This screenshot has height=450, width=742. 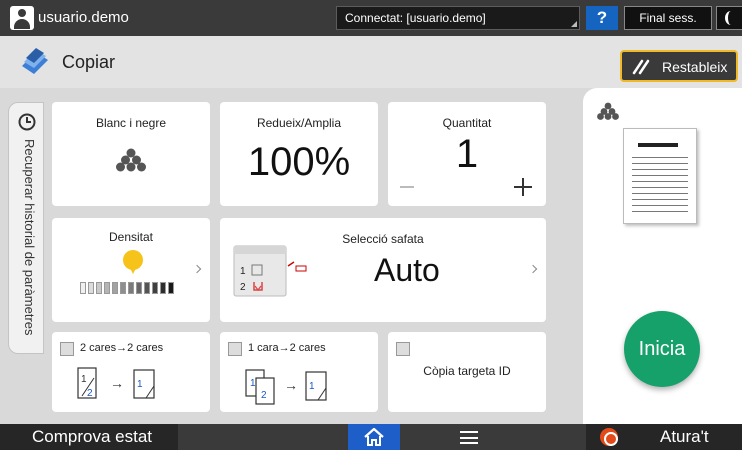 I want to click on zoom-title: Redueix/Amplia, so click(x=299, y=123).